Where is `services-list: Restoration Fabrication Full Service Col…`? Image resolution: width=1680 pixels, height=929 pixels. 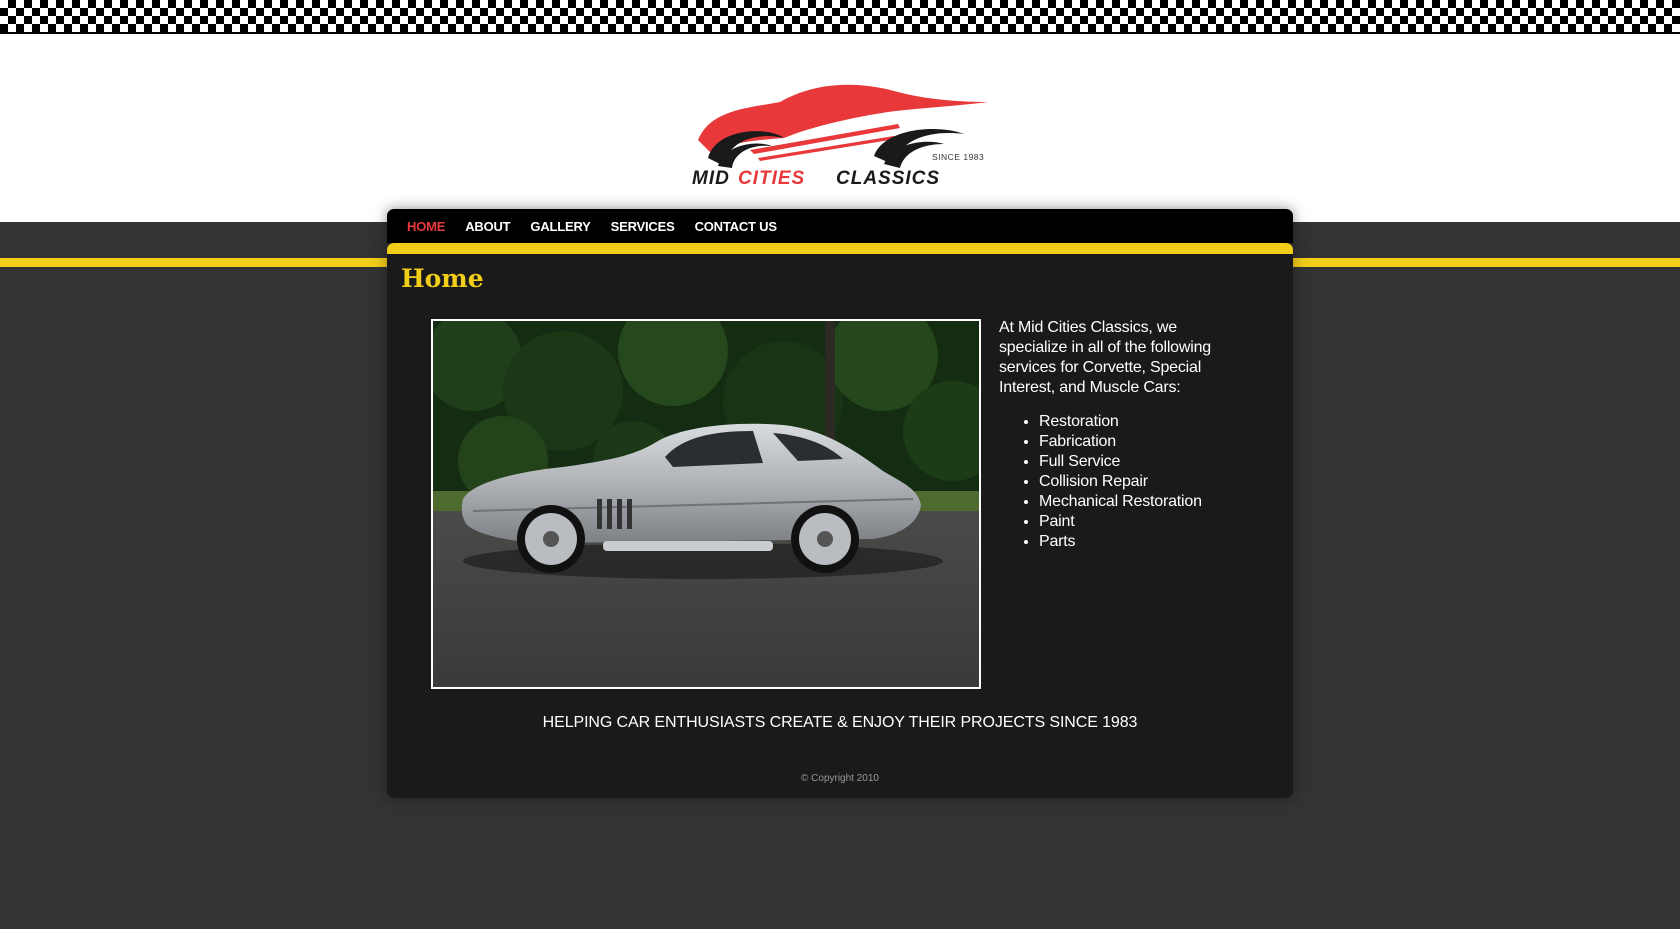
services-list: Restoration Fabrication Full Service Col… is located at coordinates (1129, 482).